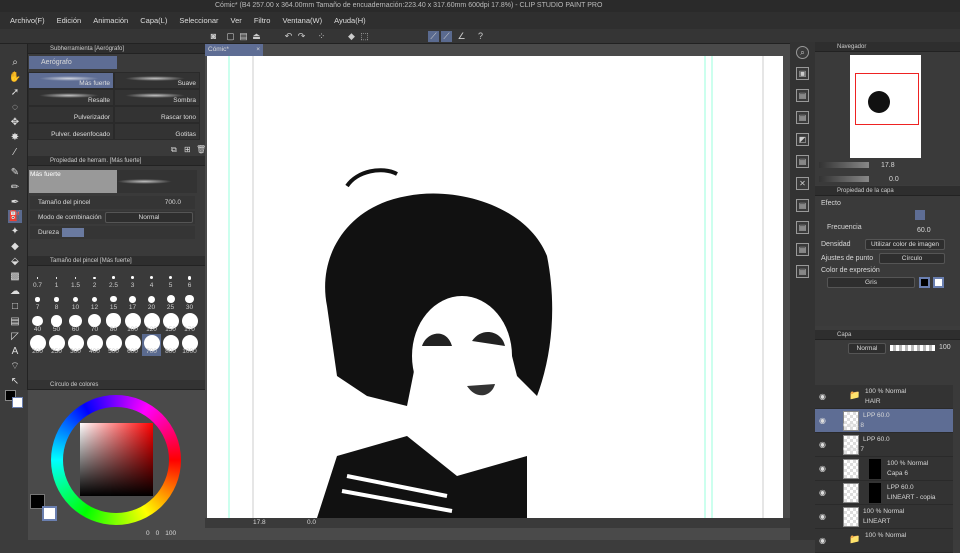 Image resolution: width=960 pixels, height=553 pixels. Describe the element at coordinates (75, 323) in the screenshot. I see `brush-size-60: 60` at that location.